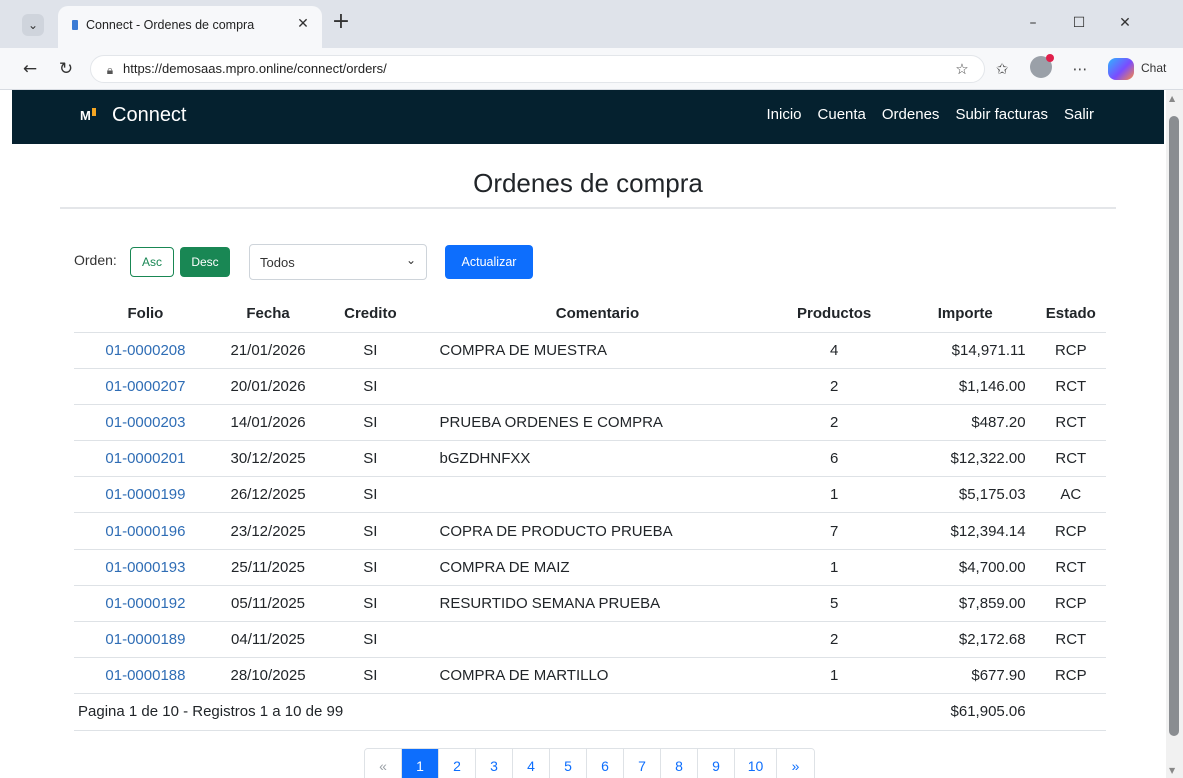 This screenshot has height=778, width=1183. I want to click on window-minimize-icon: –, so click(1033, 23).